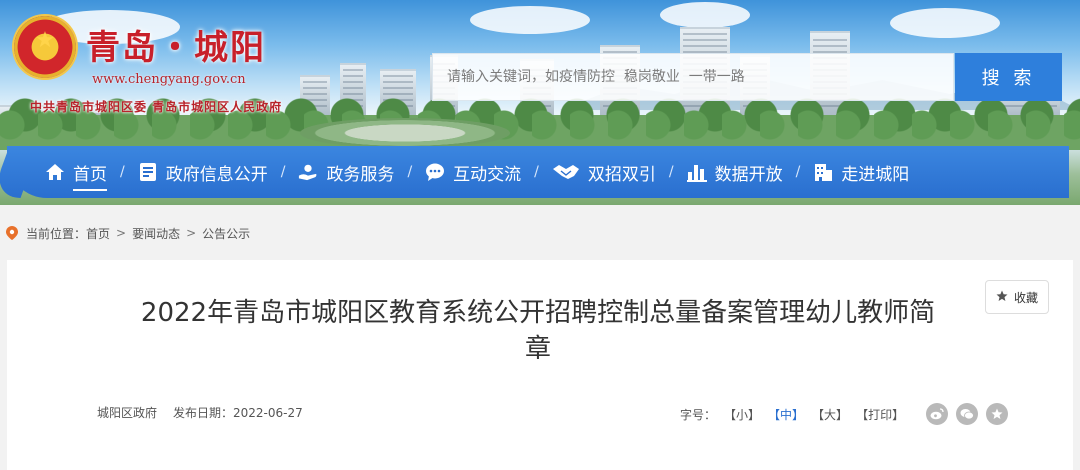  I want to click on building-icon, so click(823, 172).